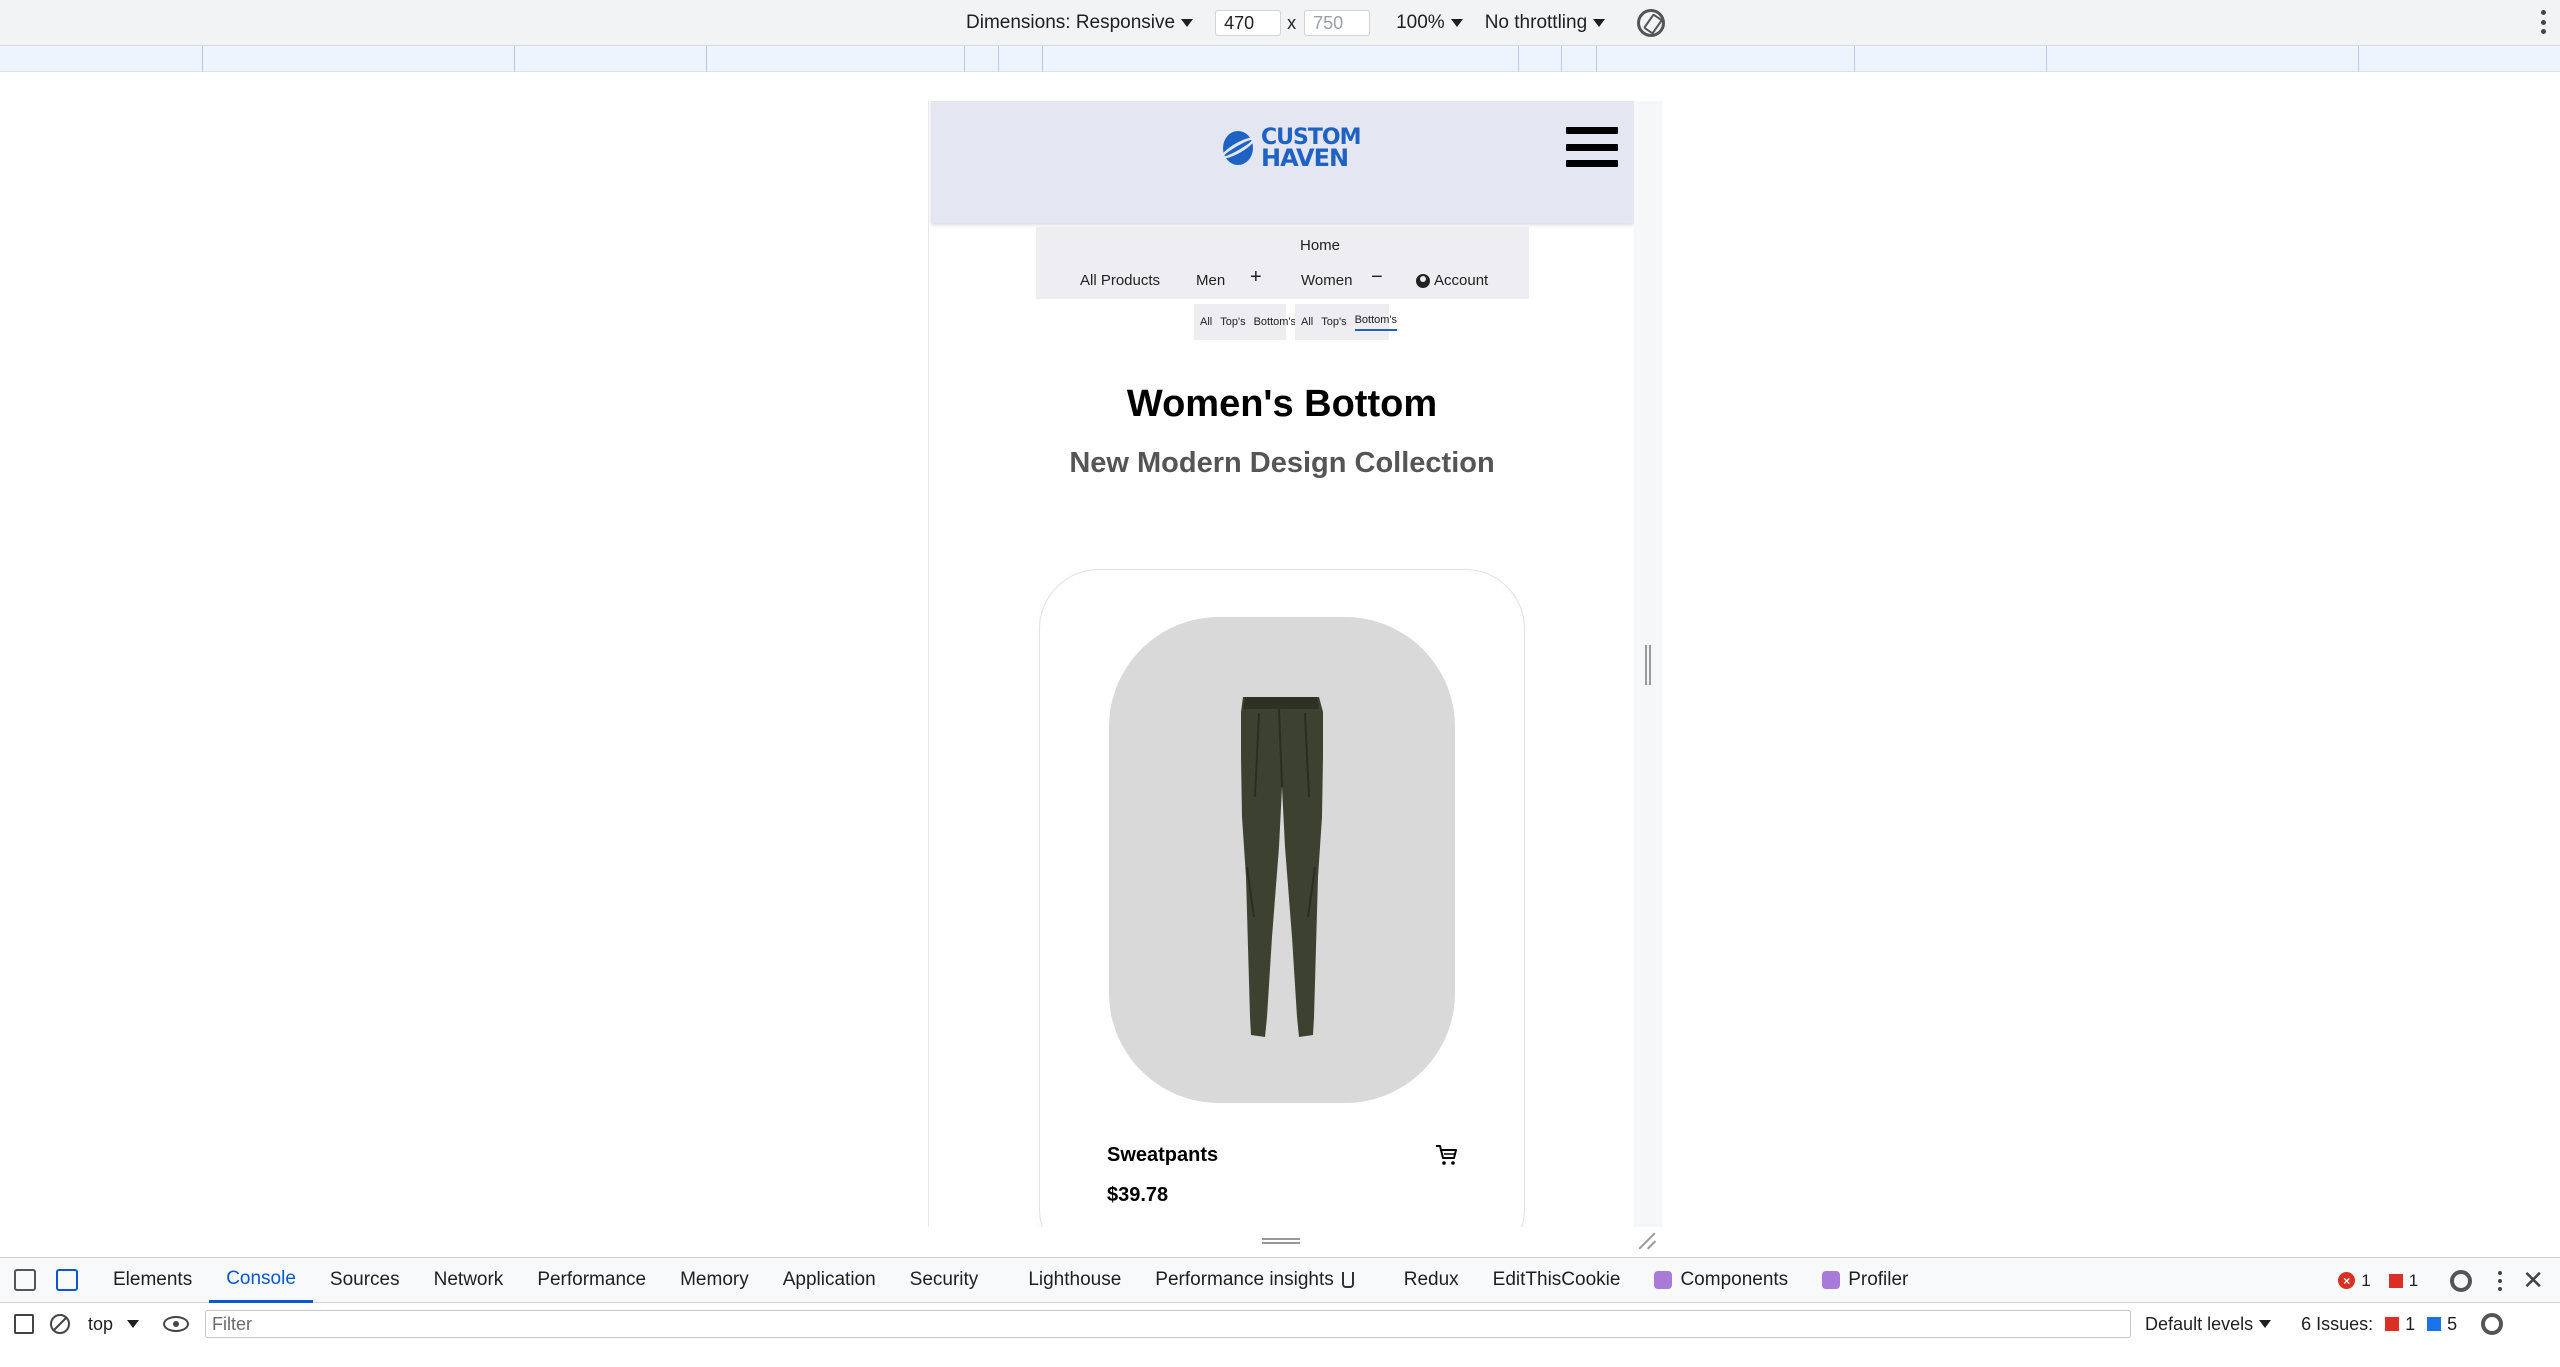 The image size is (2560, 1367). I want to click on nav-women-label: Women, so click(1327, 280).